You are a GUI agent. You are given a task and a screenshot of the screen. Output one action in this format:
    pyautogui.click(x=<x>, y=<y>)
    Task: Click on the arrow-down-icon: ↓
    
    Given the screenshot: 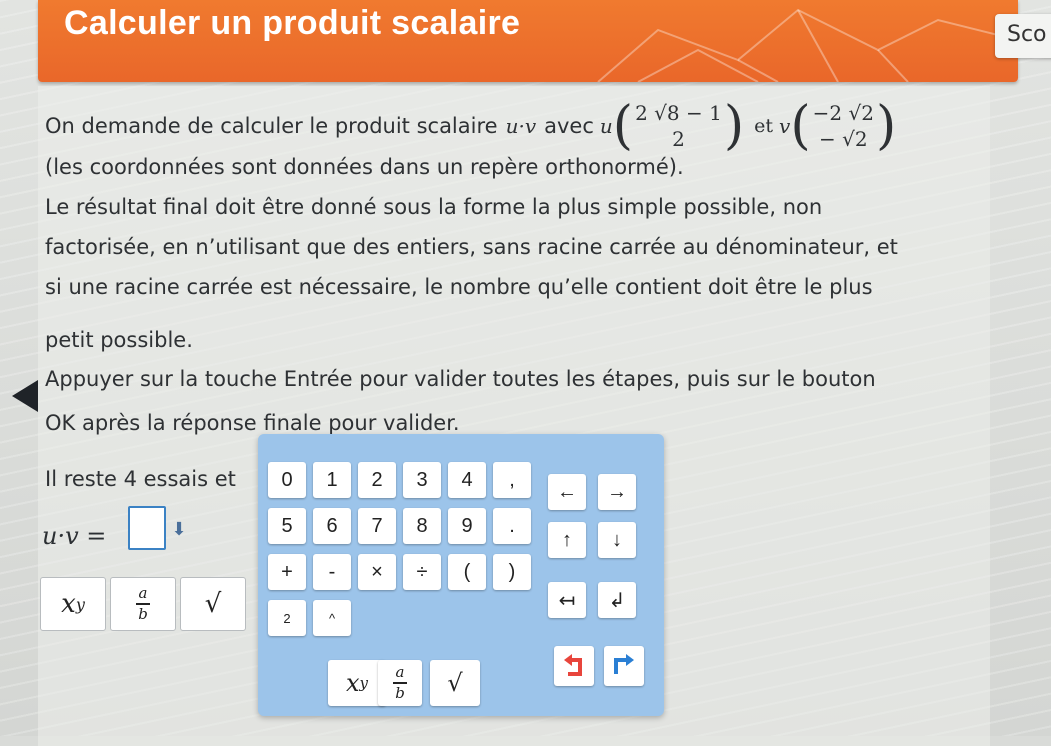 What is the action you would take?
    pyautogui.click(x=617, y=540)
    